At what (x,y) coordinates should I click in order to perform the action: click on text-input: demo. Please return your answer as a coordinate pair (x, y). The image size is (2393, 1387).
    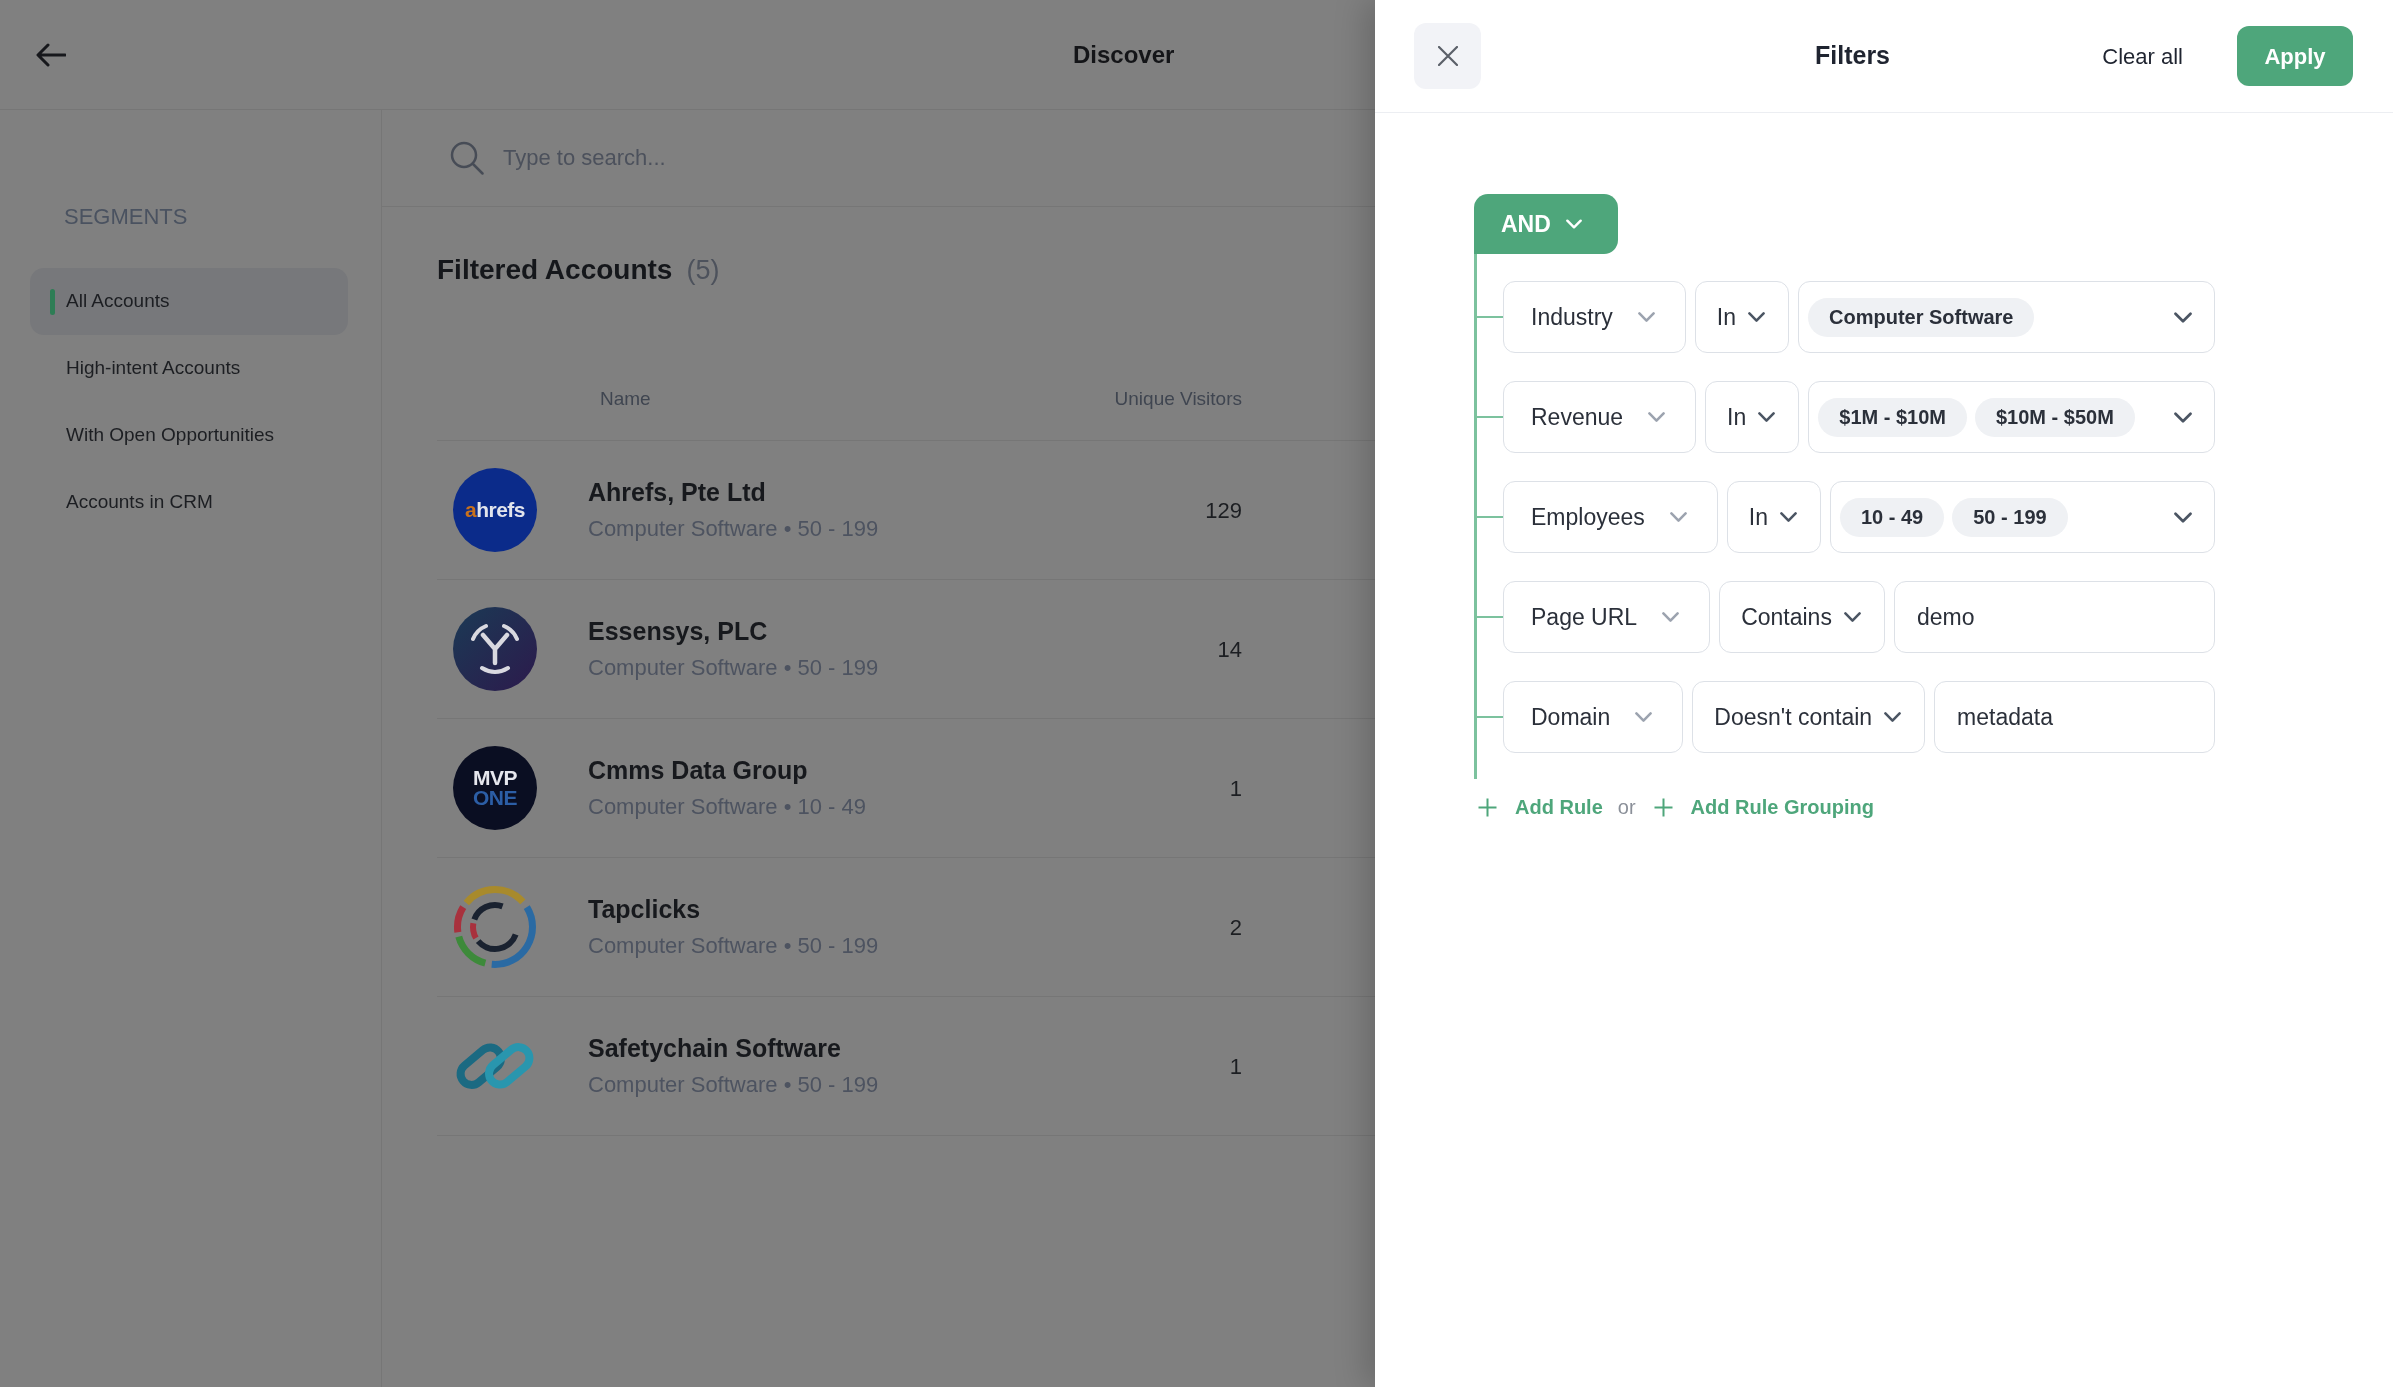
    Looking at the image, I should click on (2054, 617).